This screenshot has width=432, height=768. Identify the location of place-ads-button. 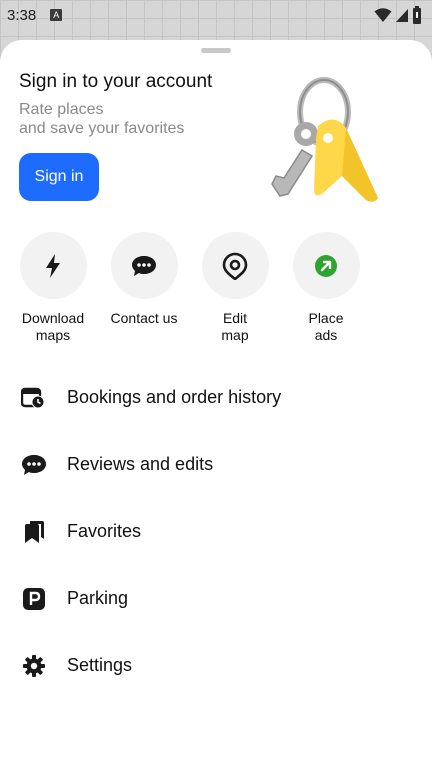
(326, 265).